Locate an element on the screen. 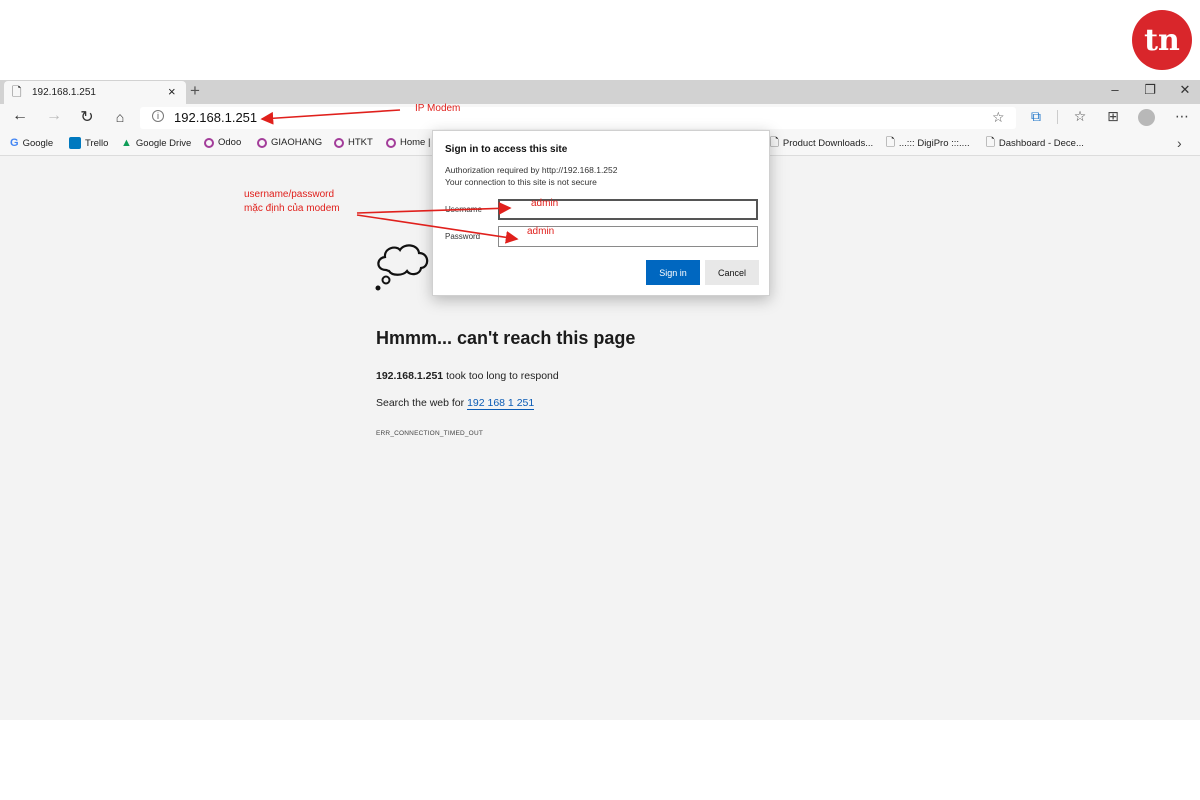  annotation-credentials-line1: username/password is located at coordinates (289, 194).